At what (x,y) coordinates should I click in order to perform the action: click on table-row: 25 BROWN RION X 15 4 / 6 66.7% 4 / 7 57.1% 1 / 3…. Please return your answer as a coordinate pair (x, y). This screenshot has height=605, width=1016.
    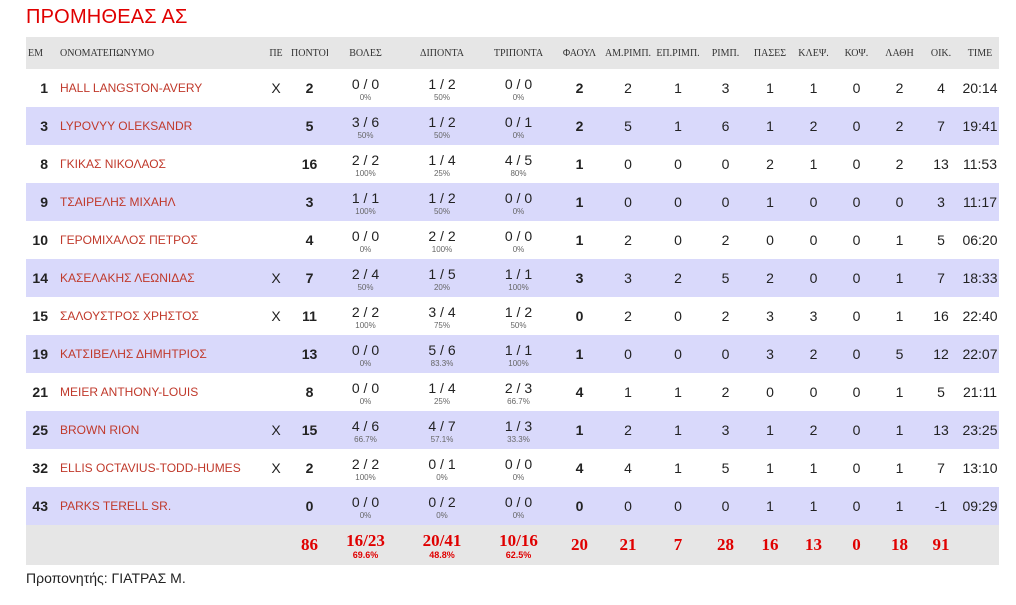
    Looking at the image, I should click on (512, 430).